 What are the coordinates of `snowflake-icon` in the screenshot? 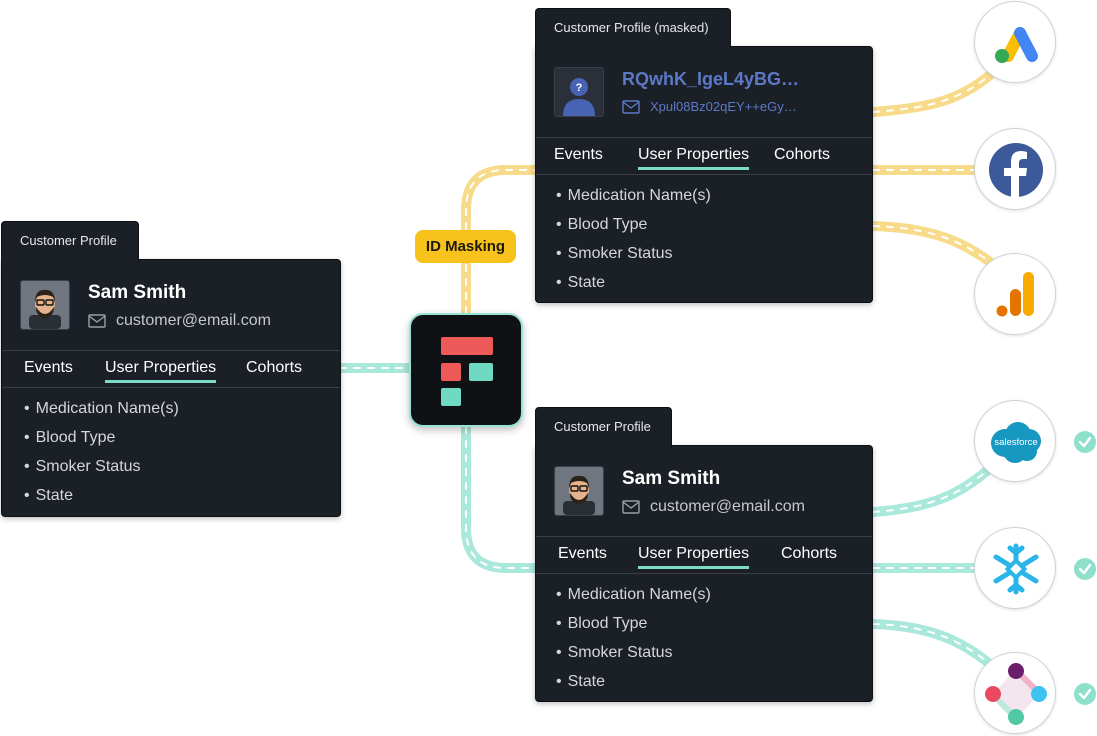 It's located at (1016, 569).